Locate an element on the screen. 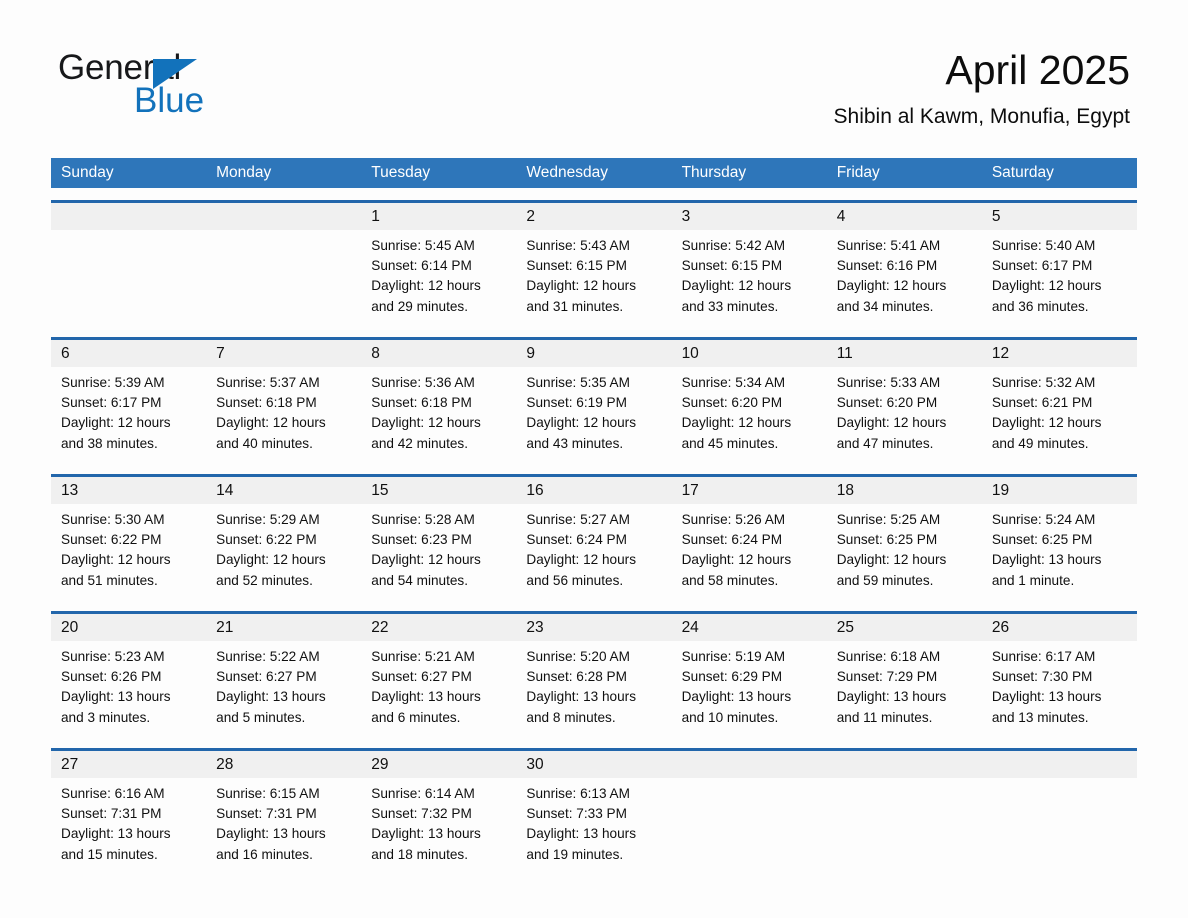 Image resolution: width=1188 pixels, height=918 pixels. sunrise-text: Sunrise: 5:29 AM is located at coordinates (268, 519).